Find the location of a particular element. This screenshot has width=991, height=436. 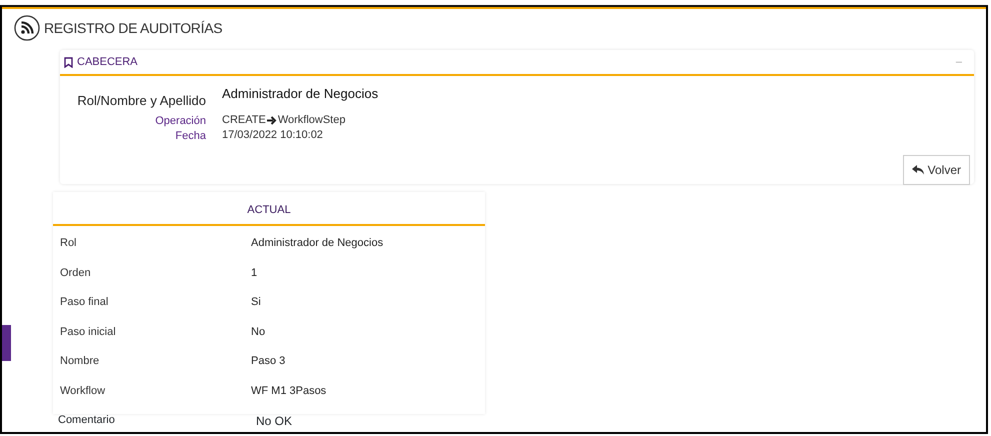

rss-icon is located at coordinates (27, 28).